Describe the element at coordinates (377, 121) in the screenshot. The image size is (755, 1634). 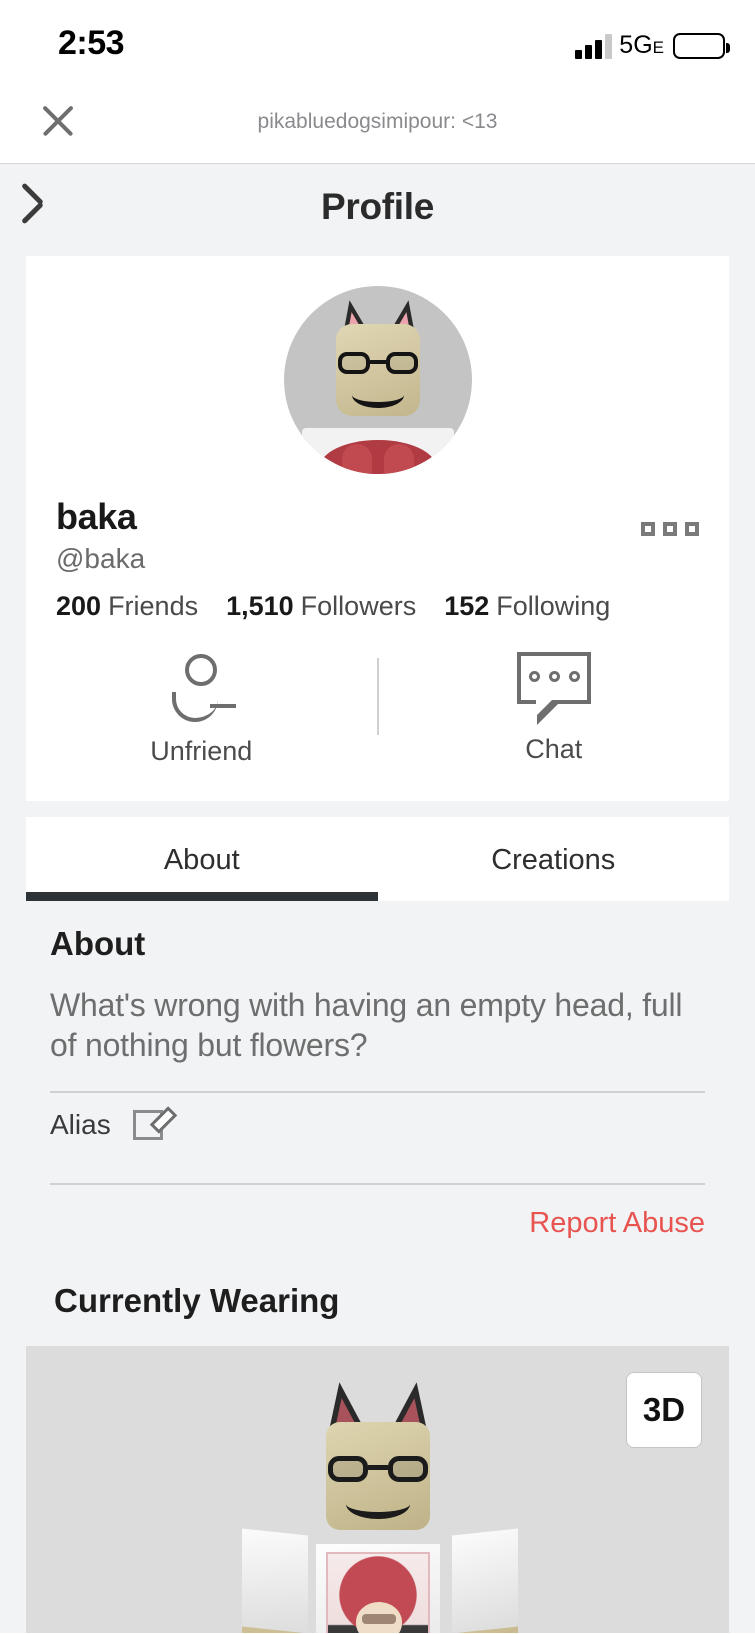
I see `browser-page-title: pikabluedogsimipour: <13` at that location.